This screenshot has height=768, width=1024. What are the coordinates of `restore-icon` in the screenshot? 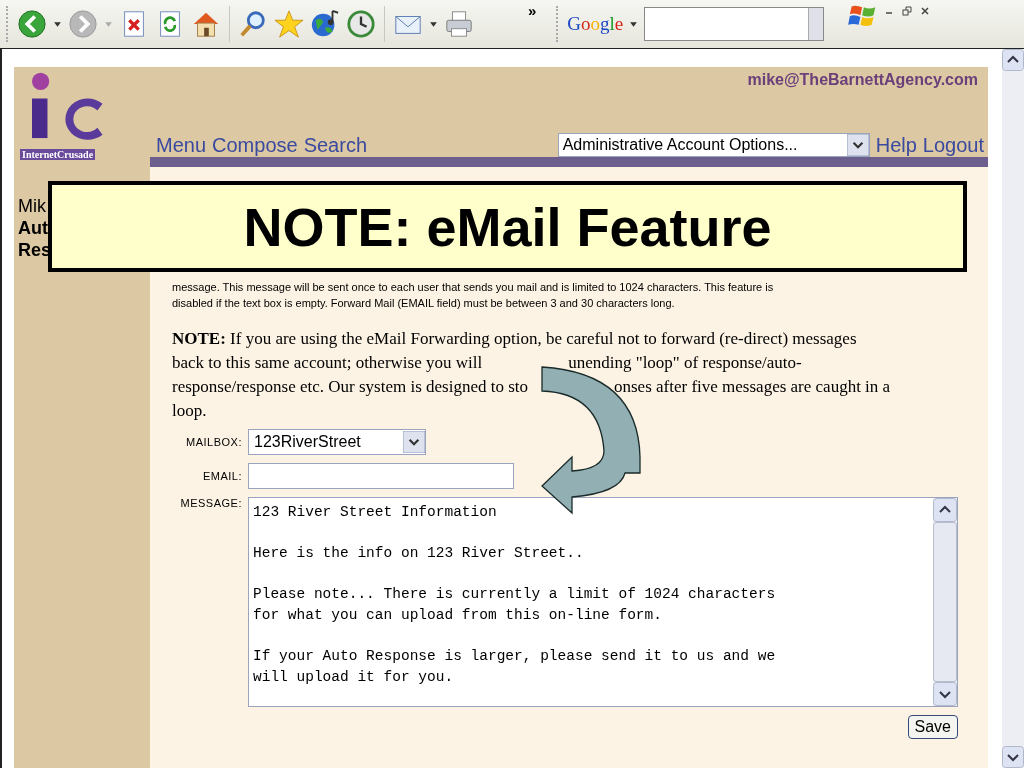 It's located at (907, 11).